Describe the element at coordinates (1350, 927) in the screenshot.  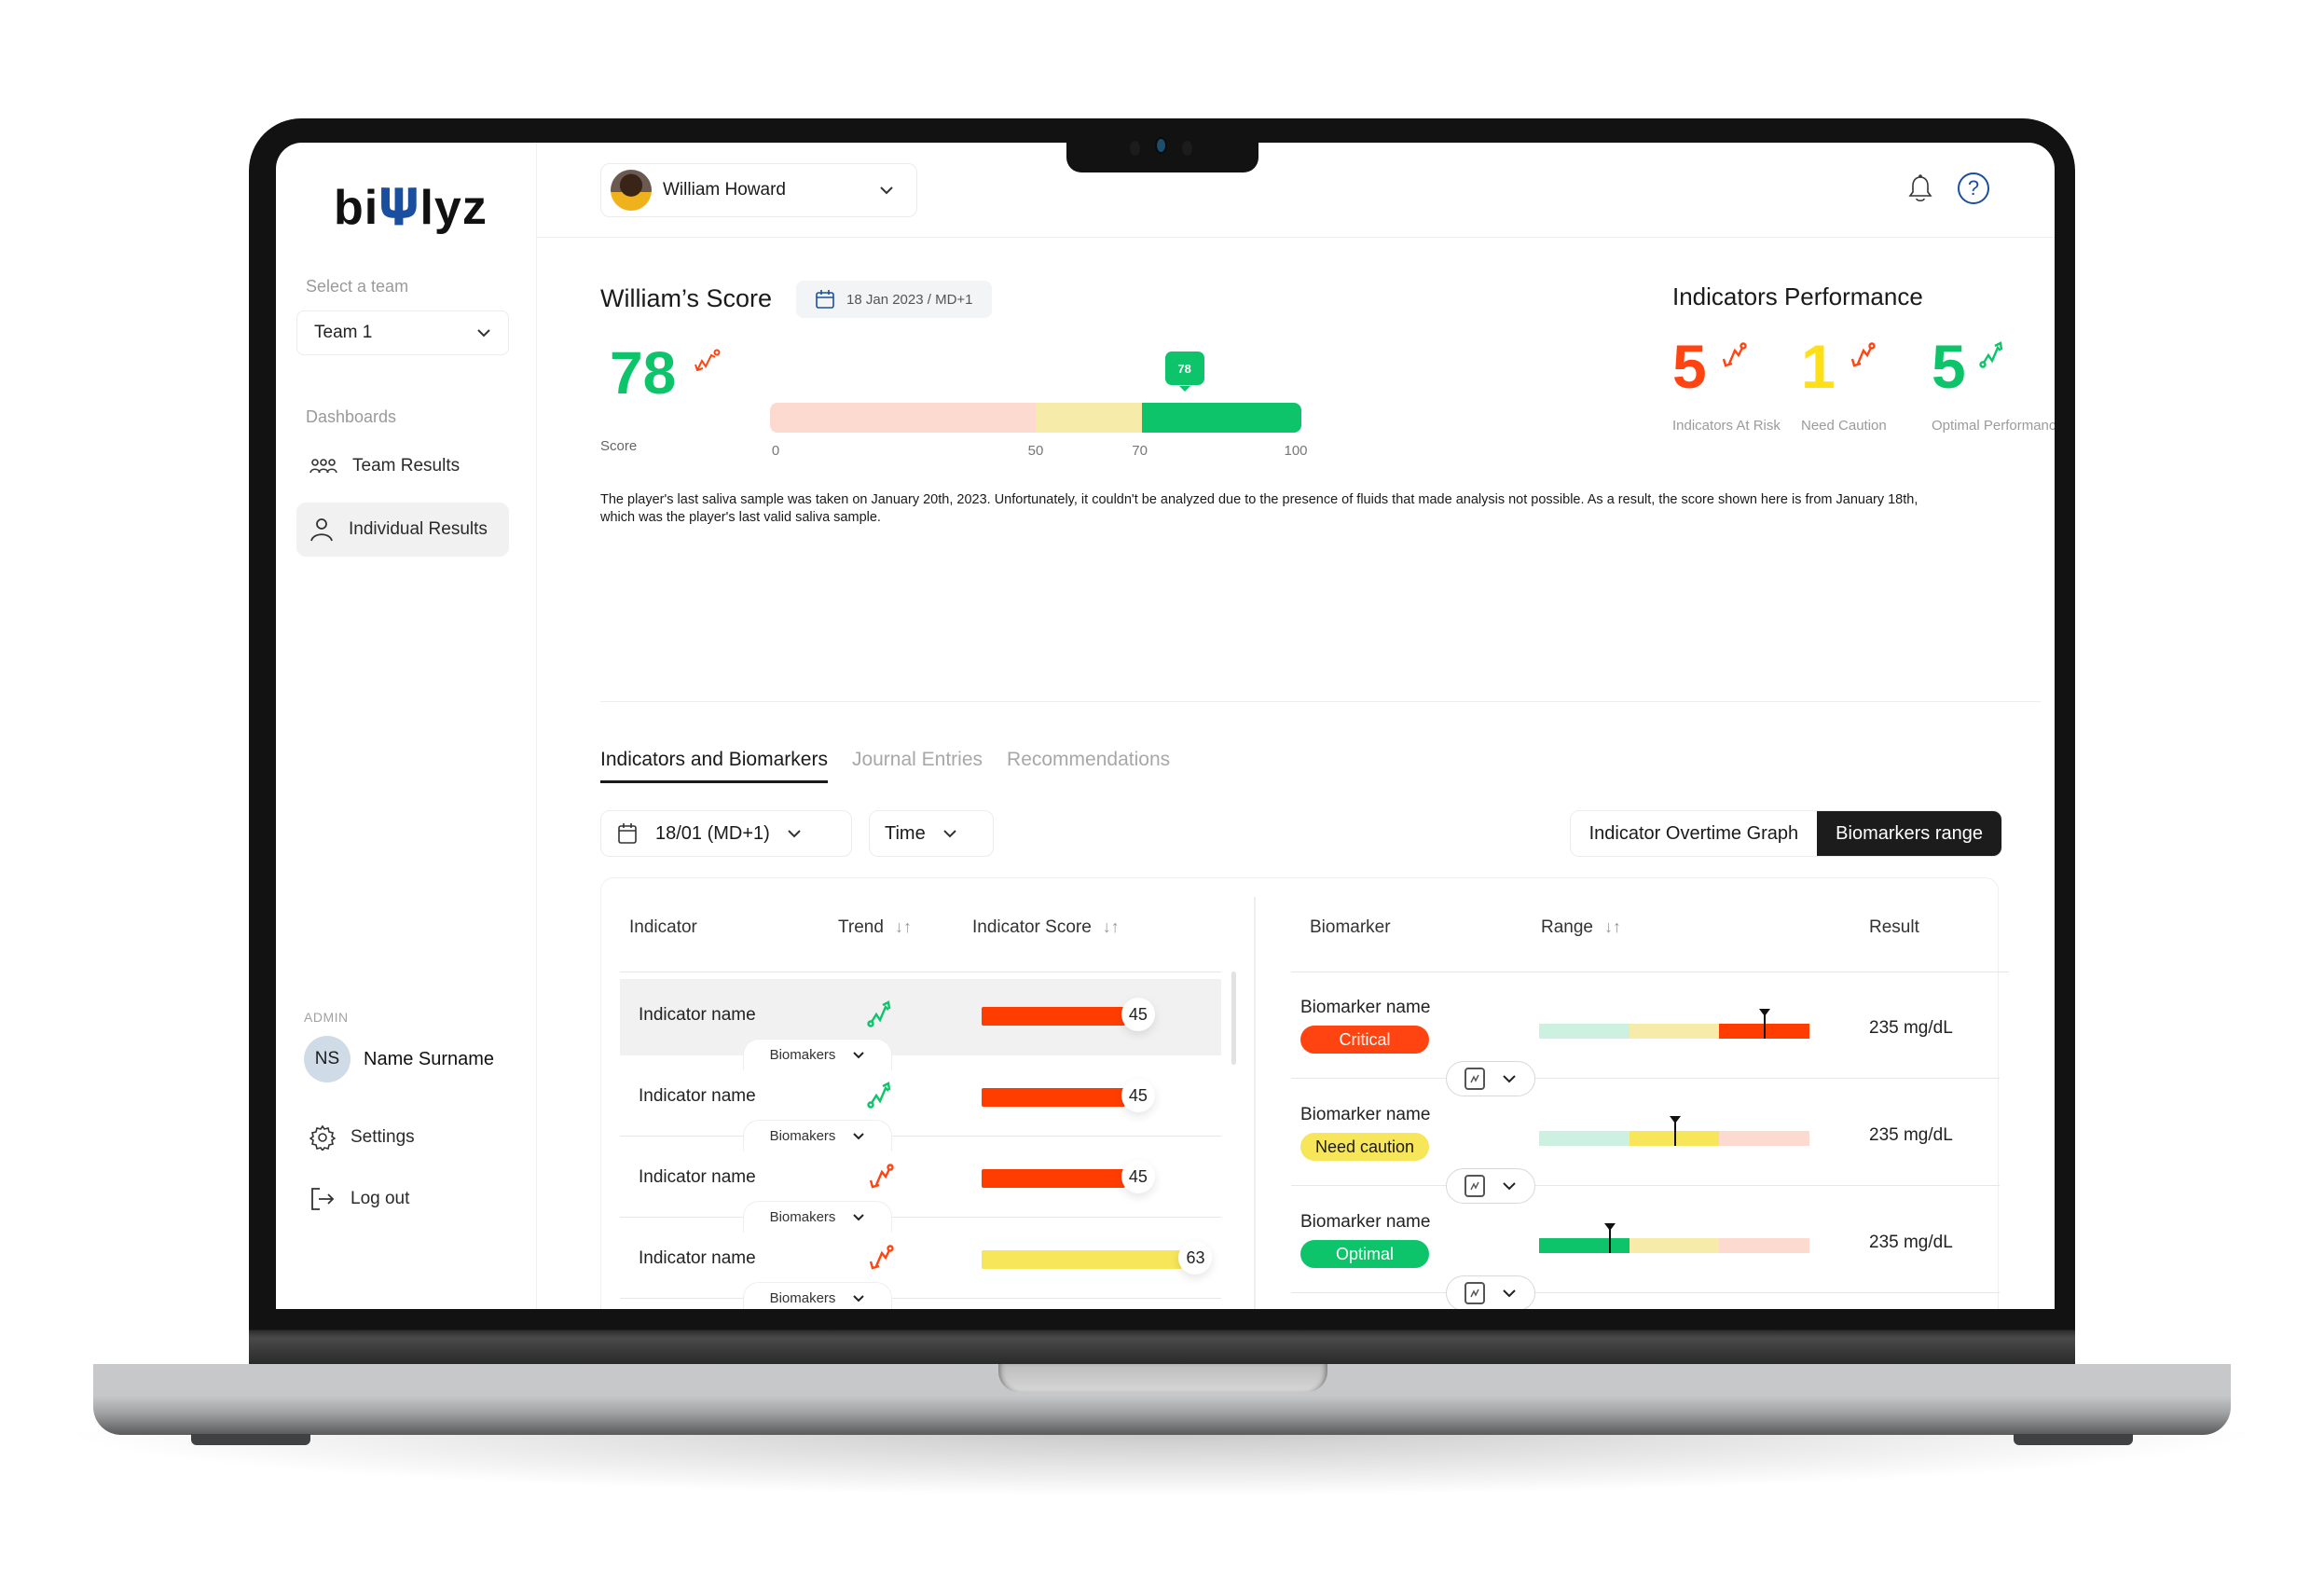
I see `column-header-biomarker: Biomarker` at that location.